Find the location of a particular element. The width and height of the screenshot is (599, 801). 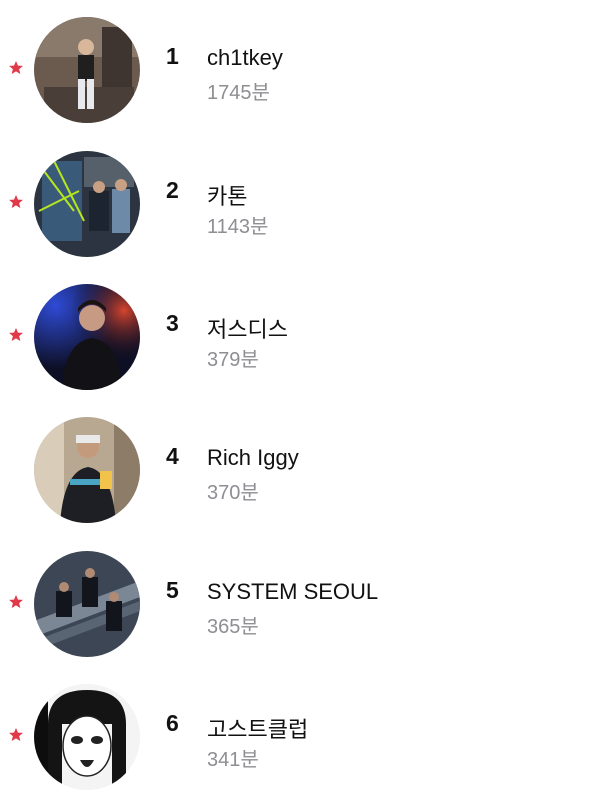

artist-name: 고스트클럽 is located at coordinates (258, 729).